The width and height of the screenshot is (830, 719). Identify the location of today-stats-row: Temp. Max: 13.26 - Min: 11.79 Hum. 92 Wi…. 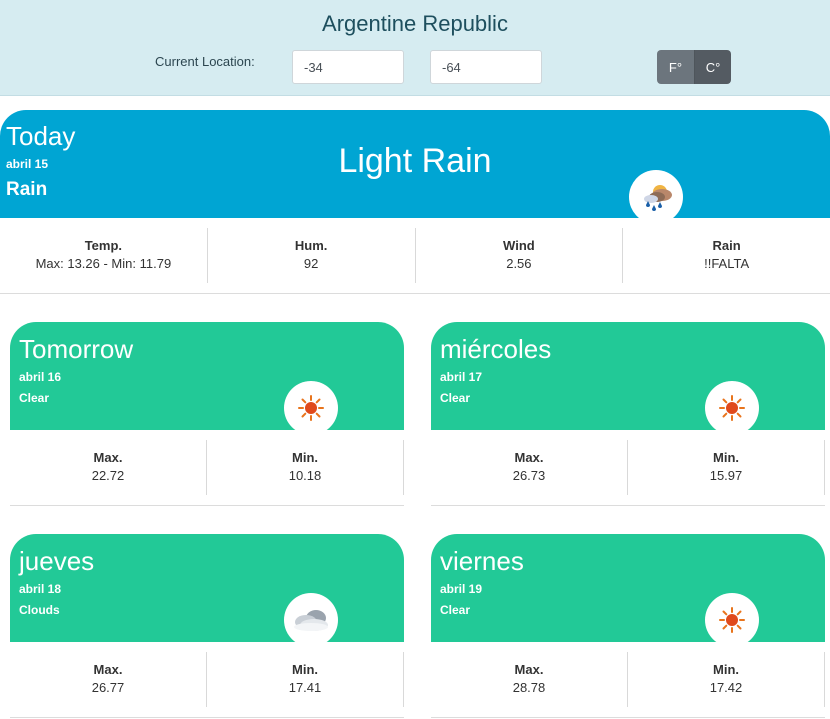
(415, 256).